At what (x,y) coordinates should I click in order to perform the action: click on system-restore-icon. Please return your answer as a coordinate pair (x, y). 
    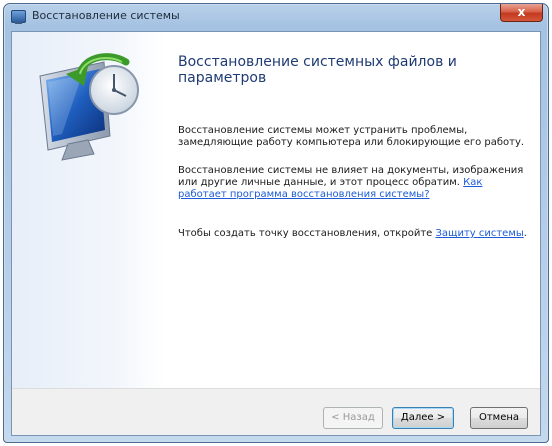
    Looking at the image, I should click on (89, 107).